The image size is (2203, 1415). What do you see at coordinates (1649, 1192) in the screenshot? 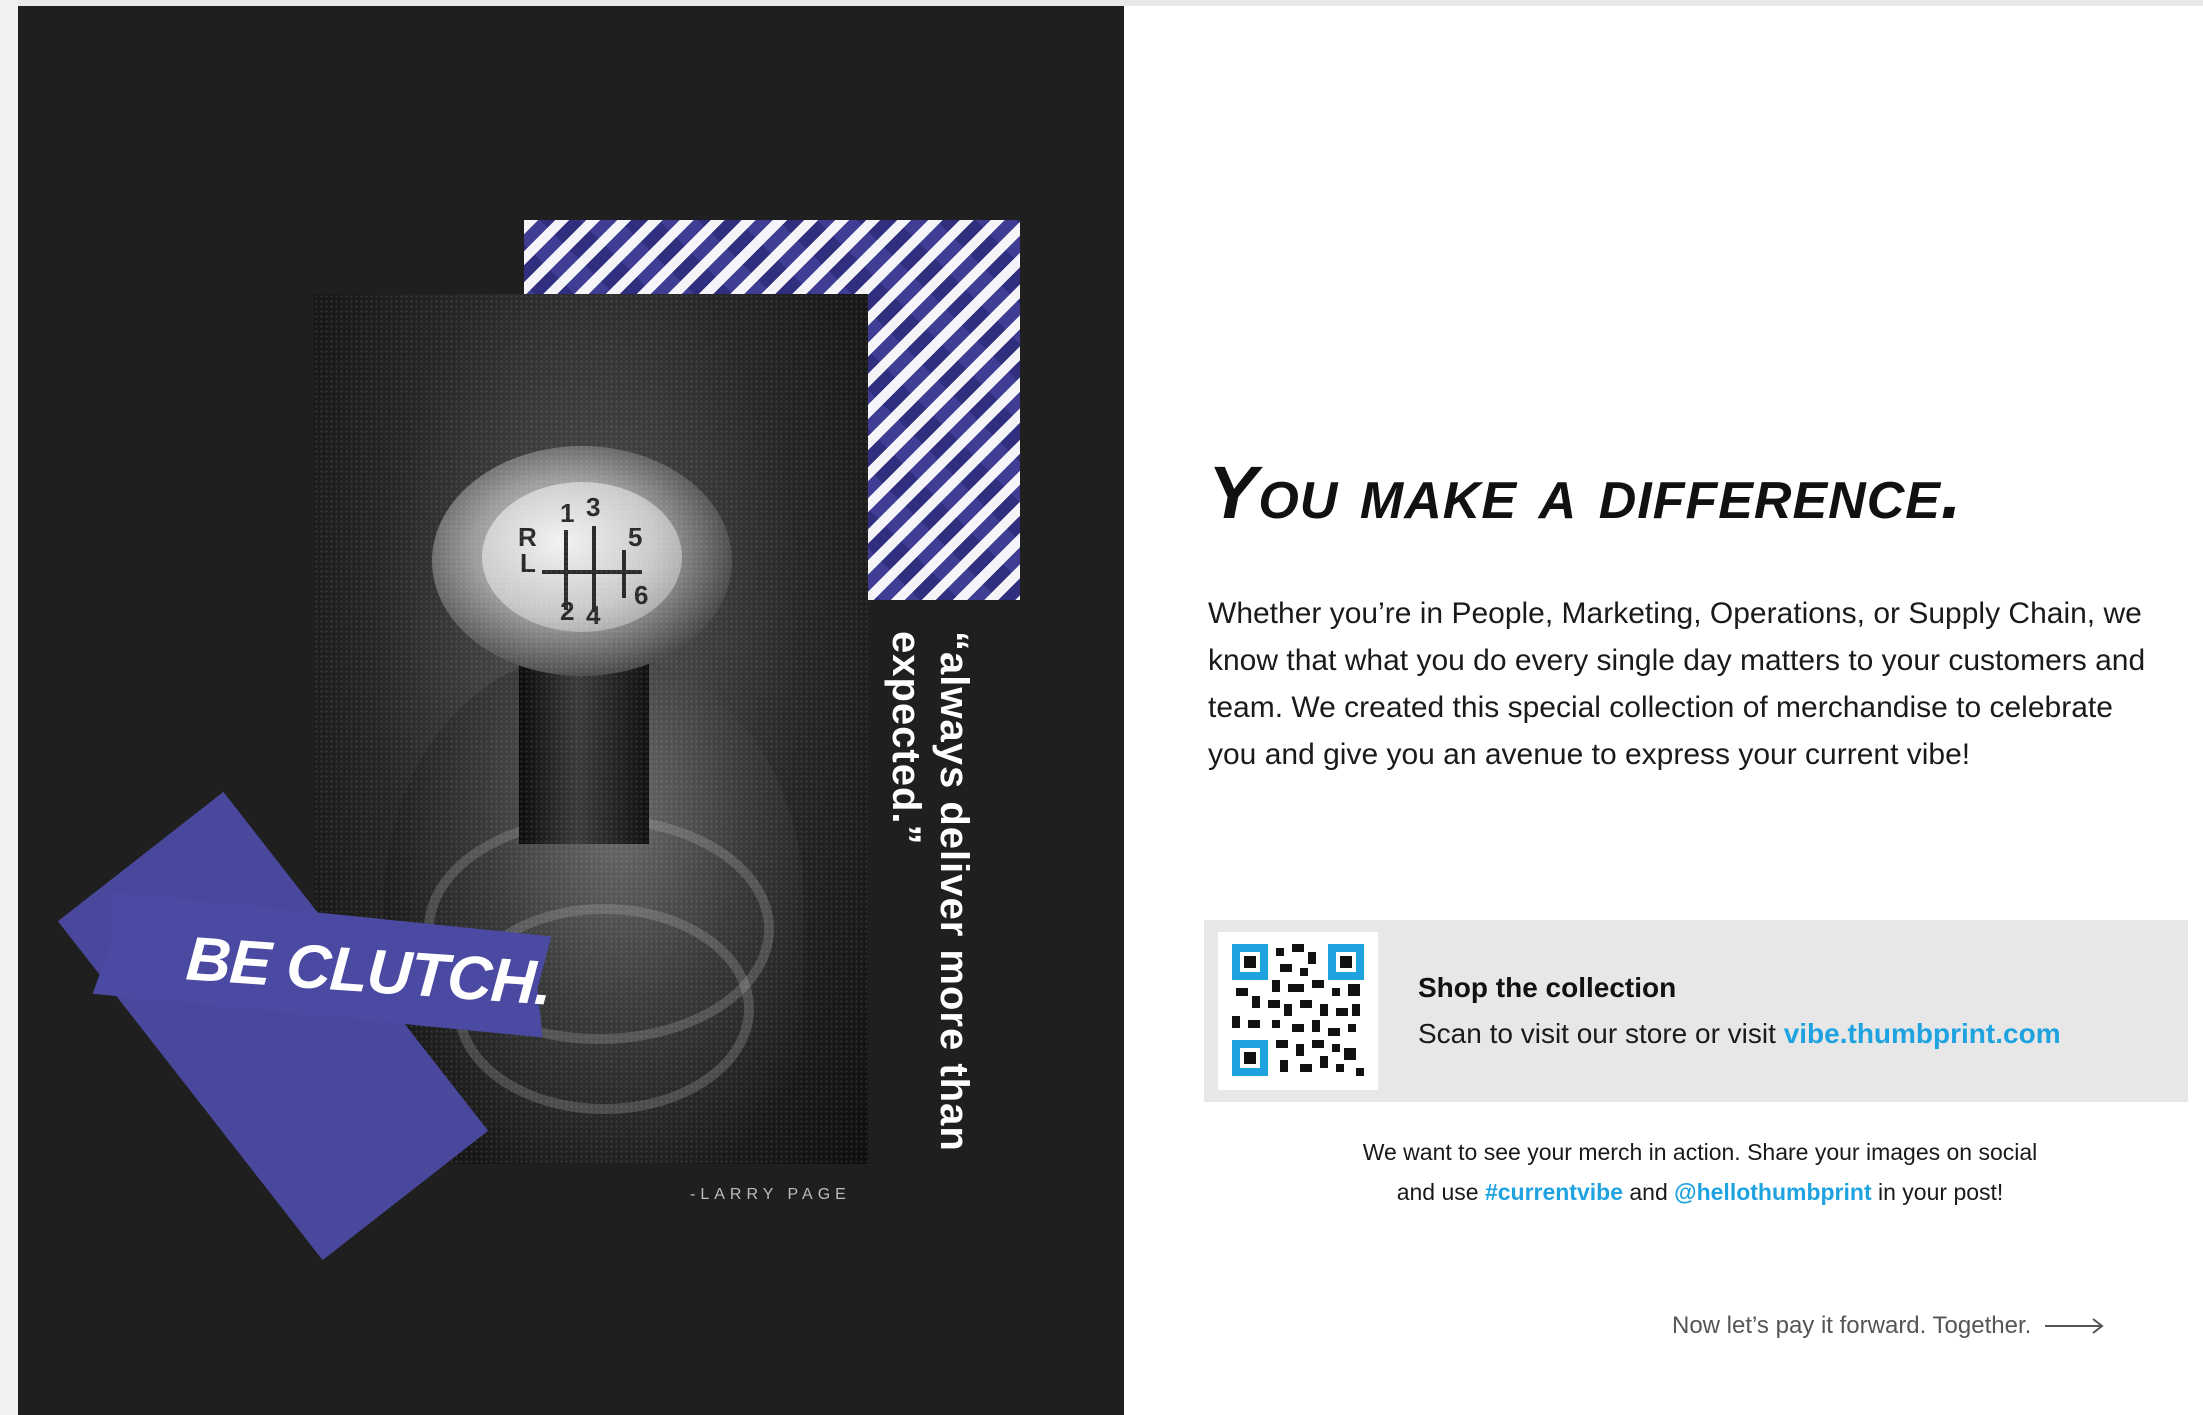
I see `share-and: and` at bounding box center [1649, 1192].